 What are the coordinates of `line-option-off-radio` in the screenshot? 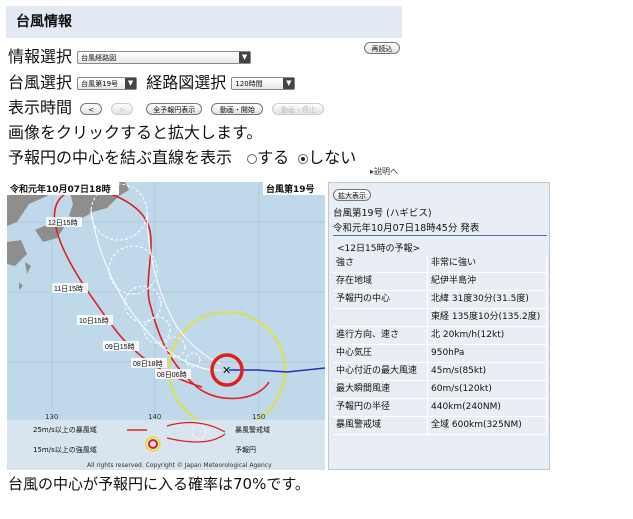 It's located at (303, 158).